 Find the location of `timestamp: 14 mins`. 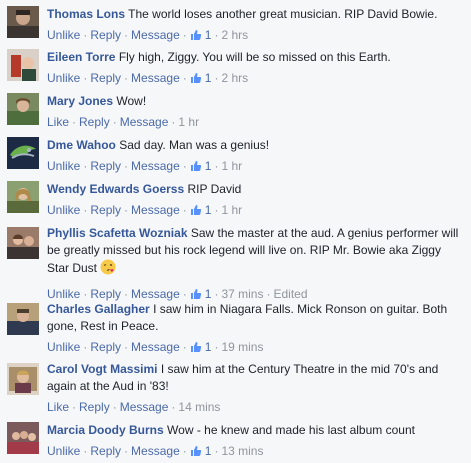

timestamp: 14 mins is located at coordinates (199, 407).